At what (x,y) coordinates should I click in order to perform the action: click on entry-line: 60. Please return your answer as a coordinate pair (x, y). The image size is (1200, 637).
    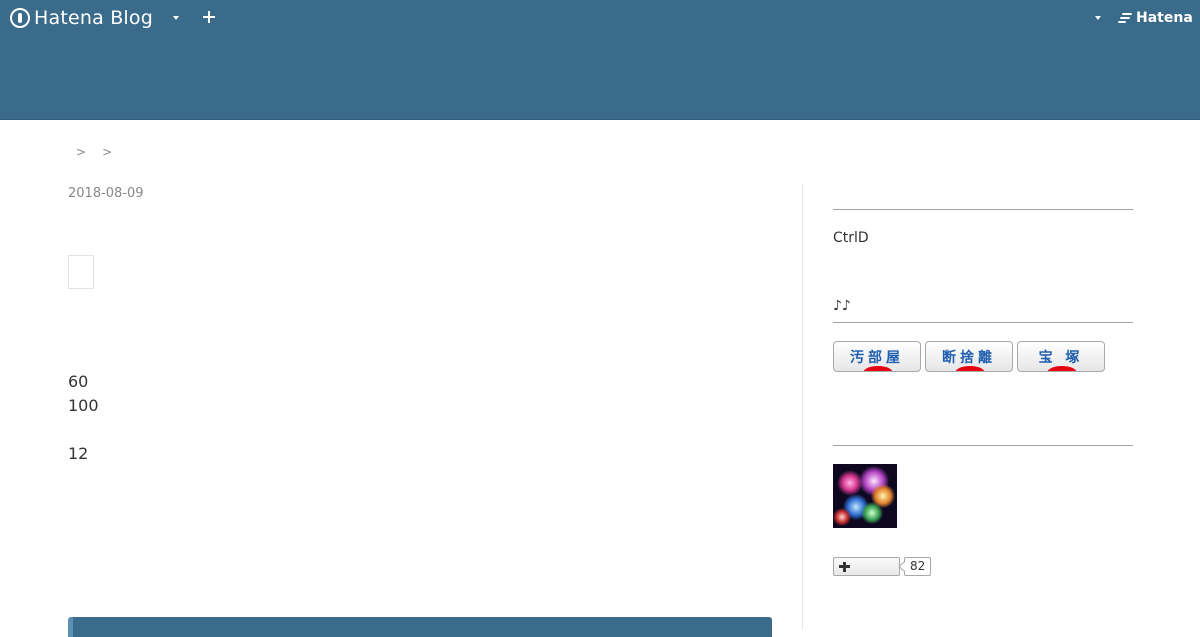
    Looking at the image, I should click on (78, 381).